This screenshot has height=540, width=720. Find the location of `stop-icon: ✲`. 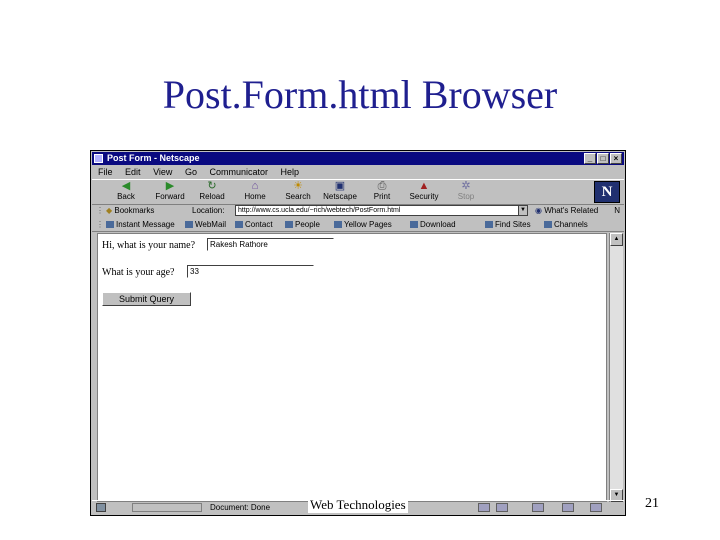

stop-icon: ✲ is located at coordinates (466, 186).